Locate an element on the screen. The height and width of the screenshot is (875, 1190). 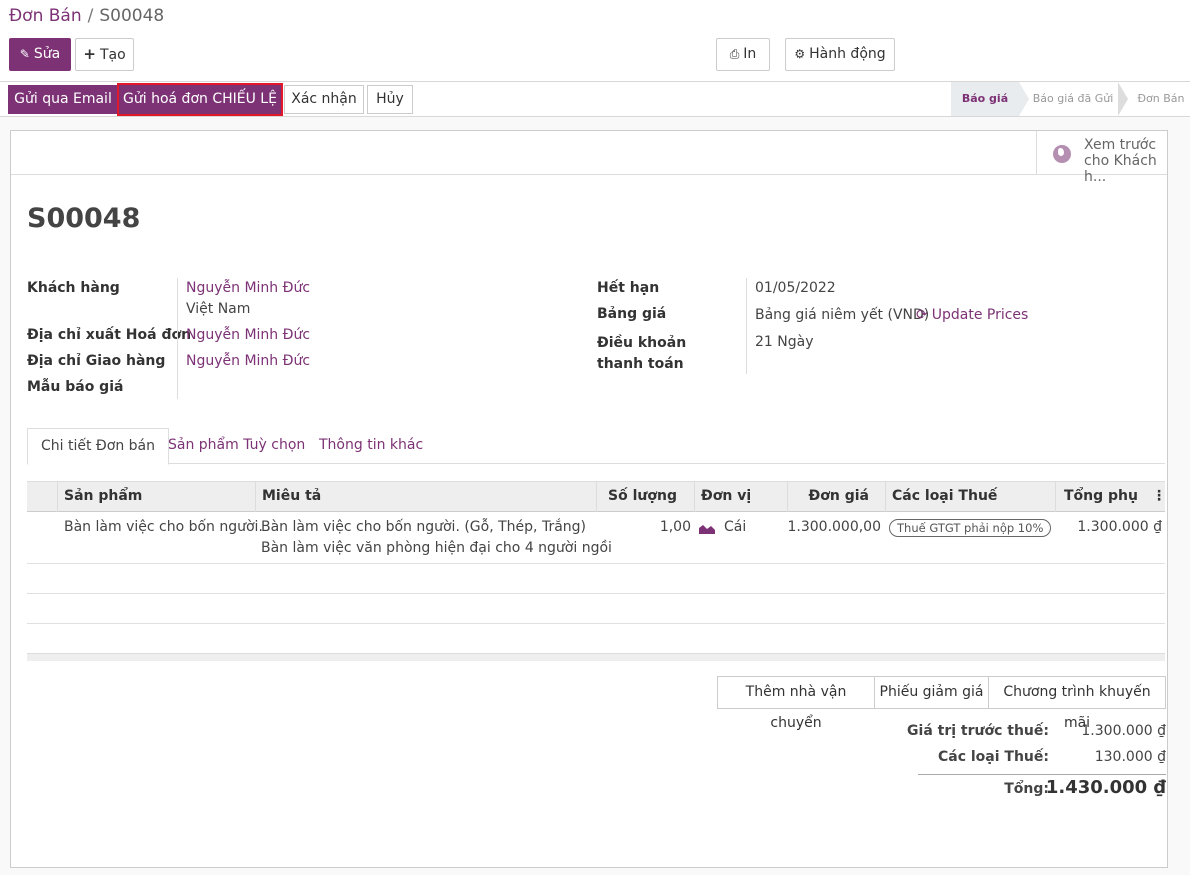
create-button-label: Tạo is located at coordinates (112, 55).